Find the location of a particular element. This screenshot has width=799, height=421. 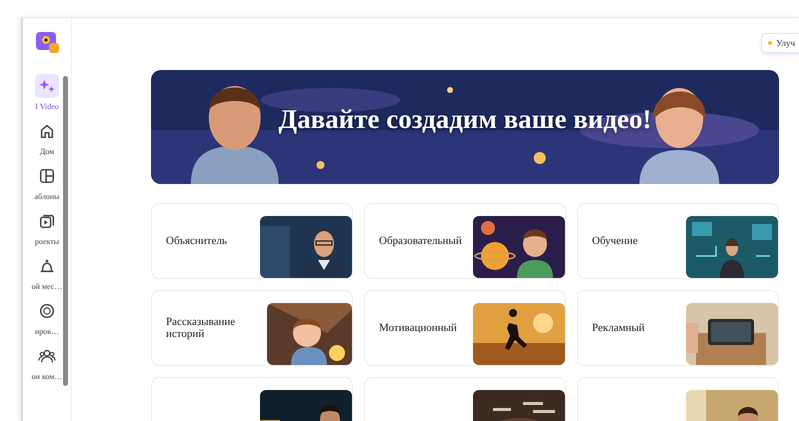

bell-icon is located at coordinates (47, 266).